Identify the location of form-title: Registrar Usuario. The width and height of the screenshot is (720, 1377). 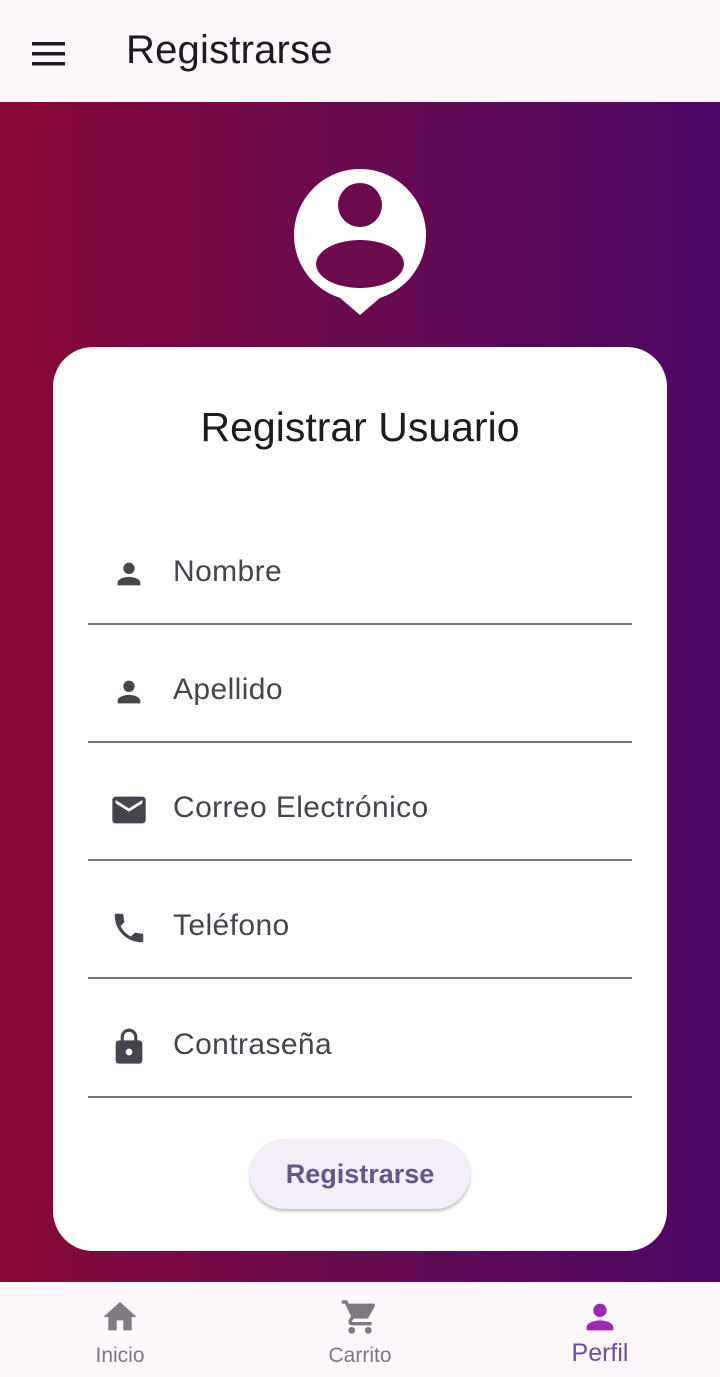
(360, 427).